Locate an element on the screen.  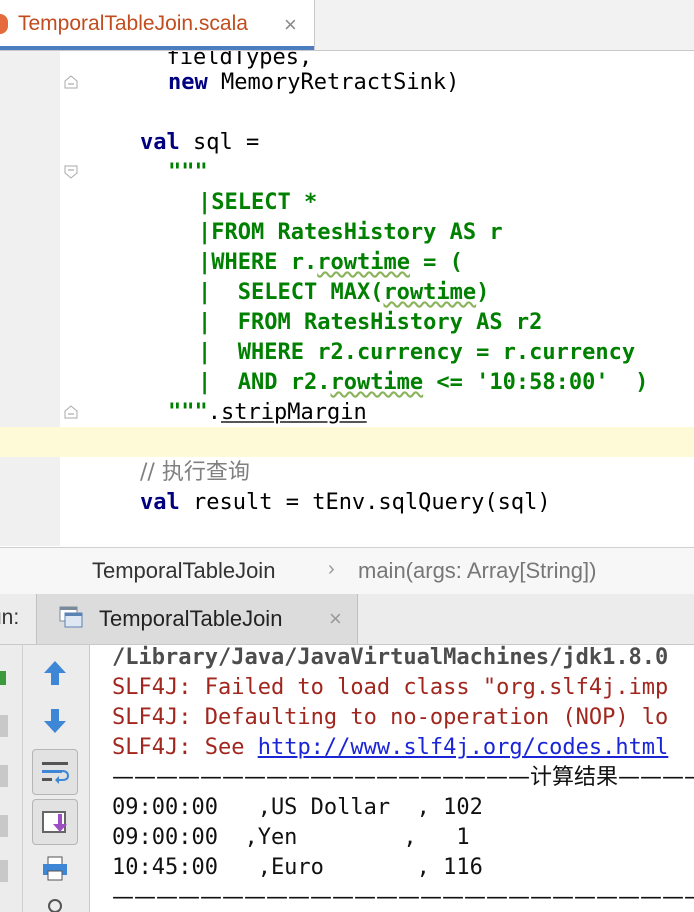
code-token: sql = is located at coordinates (219, 142).